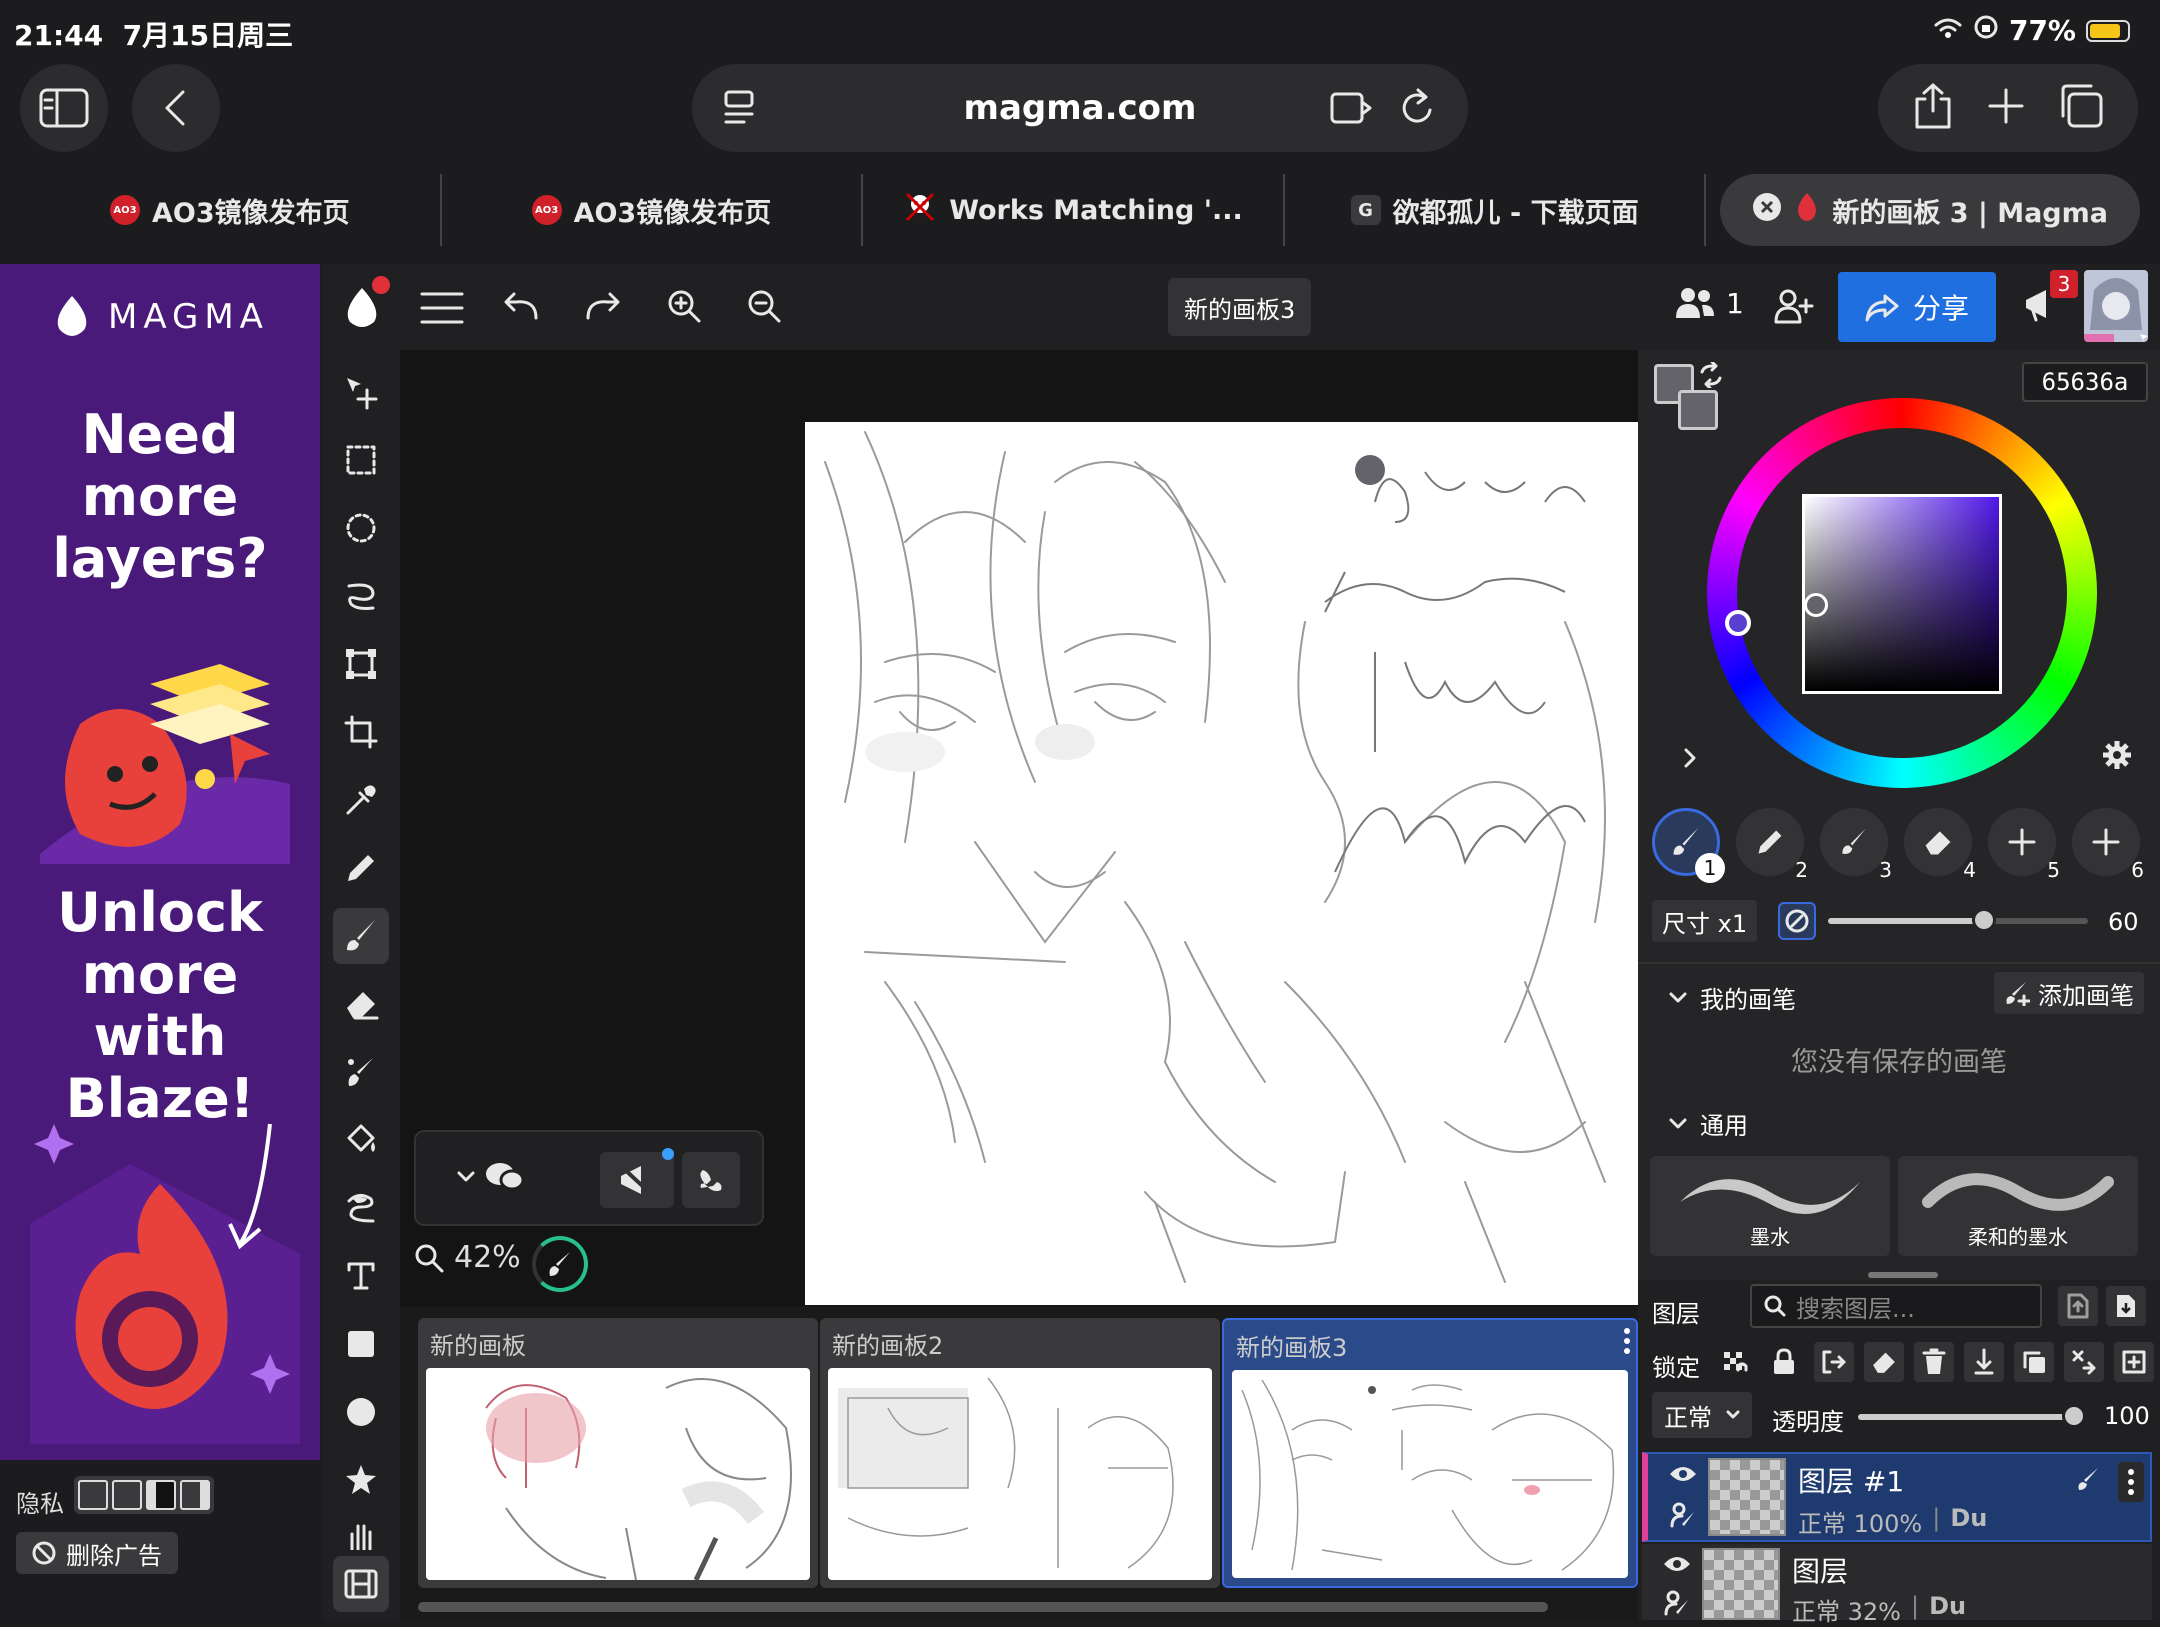 The image size is (2160, 1627). I want to click on my-brushes-header: 我的画笔, so click(1732, 997).